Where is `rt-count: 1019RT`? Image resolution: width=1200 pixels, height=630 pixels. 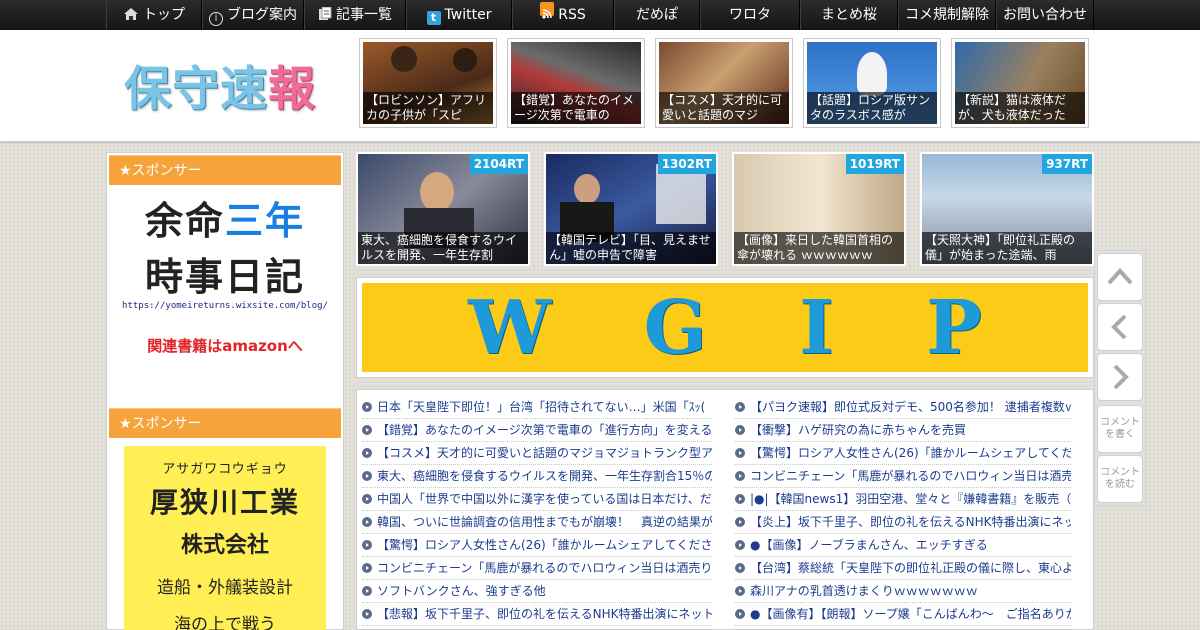
rt-count: 1019RT is located at coordinates (874, 164).